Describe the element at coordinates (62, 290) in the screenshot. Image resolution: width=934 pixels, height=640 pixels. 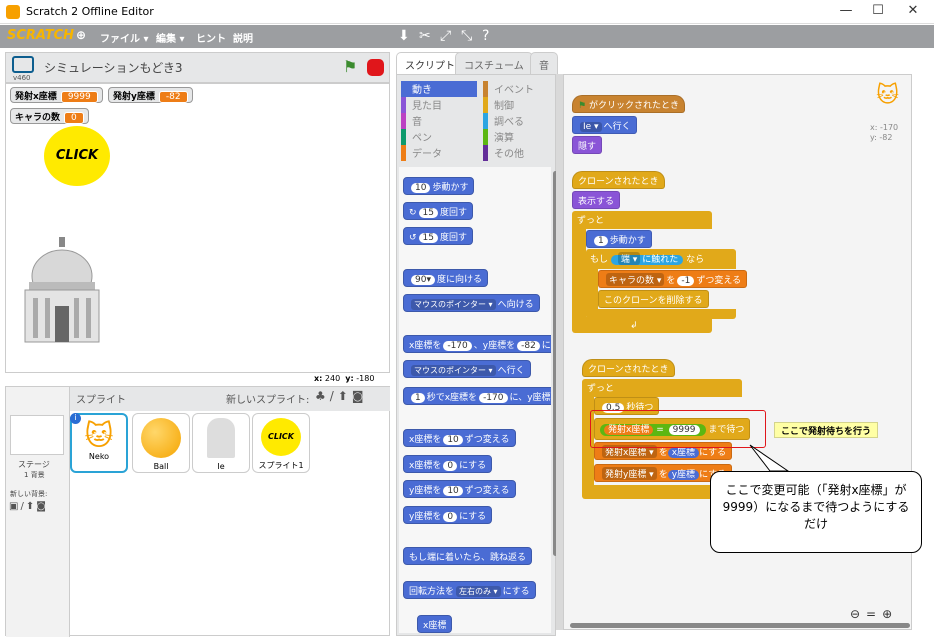
I see `building-sprite` at that location.